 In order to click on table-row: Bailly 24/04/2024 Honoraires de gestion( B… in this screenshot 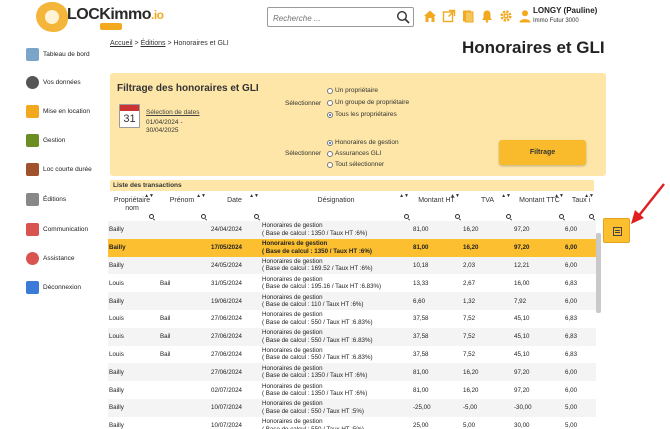, I will do `click(352, 230)`.